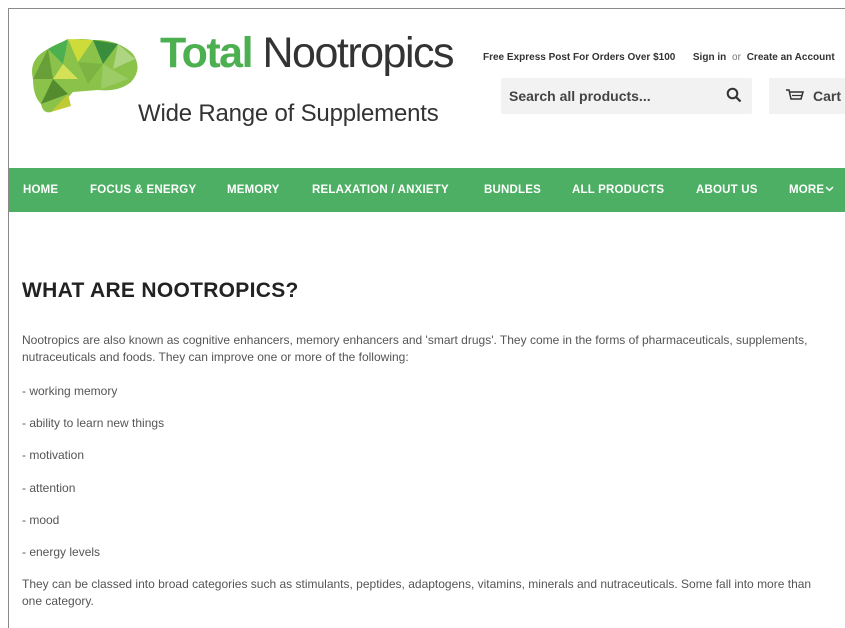  What do you see at coordinates (143, 190) in the screenshot?
I see `nav-focus-energy: FOCUS & ENERGY` at bounding box center [143, 190].